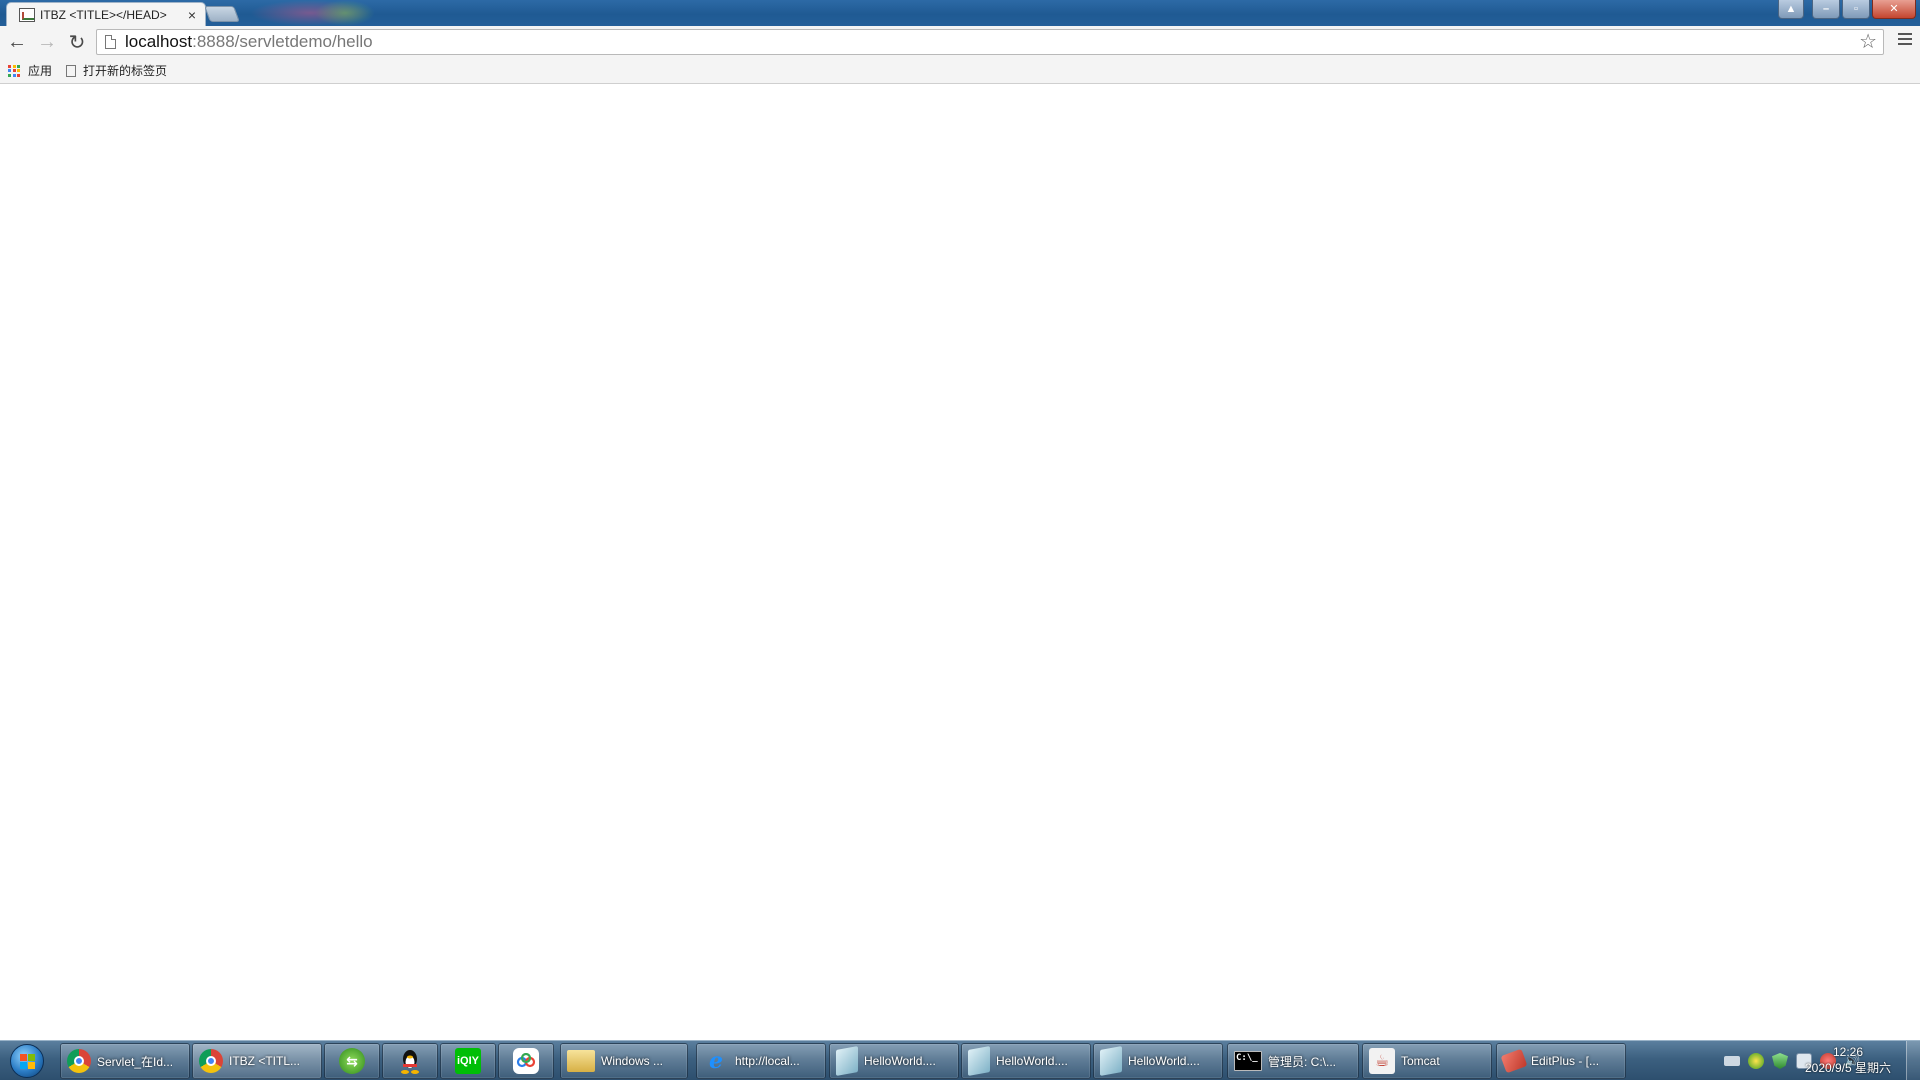 The height and width of the screenshot is (1081, 1920). Describe the element at coordinates (1420, 1061) in the screenshot. I see `taskbar-item-label: Tomcat` at that location.